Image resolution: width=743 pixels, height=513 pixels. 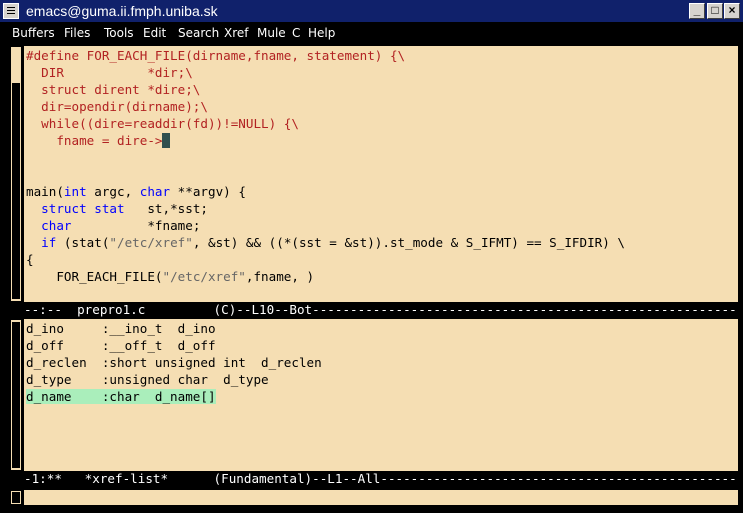 I want to click on code-token: (stat(, so click(x=83, y=242).